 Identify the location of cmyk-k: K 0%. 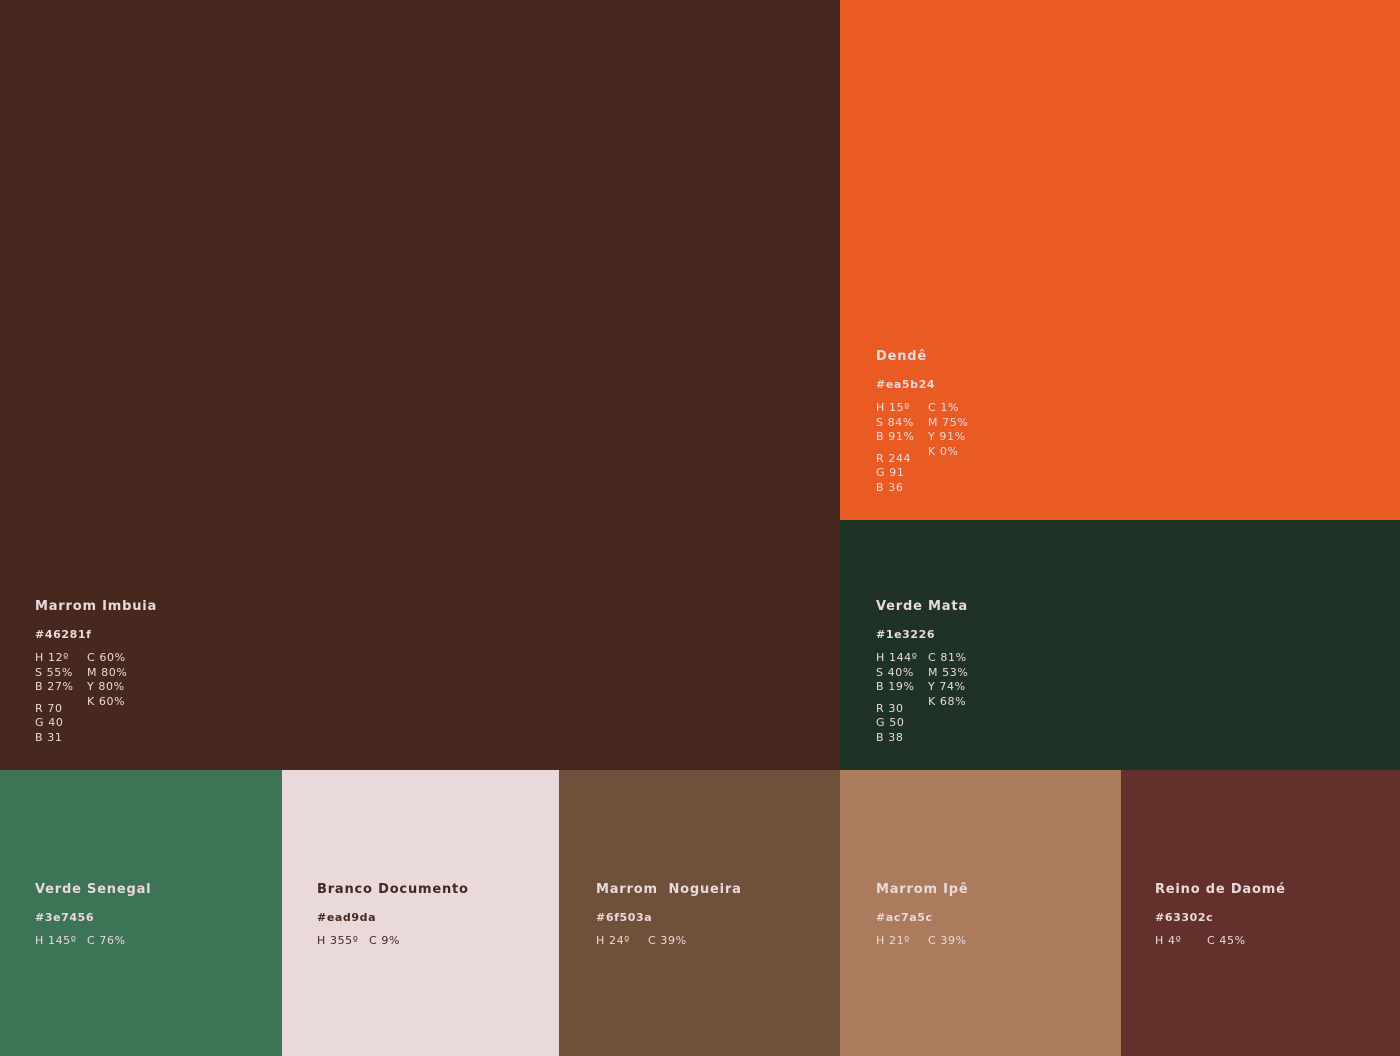
(943, 451).